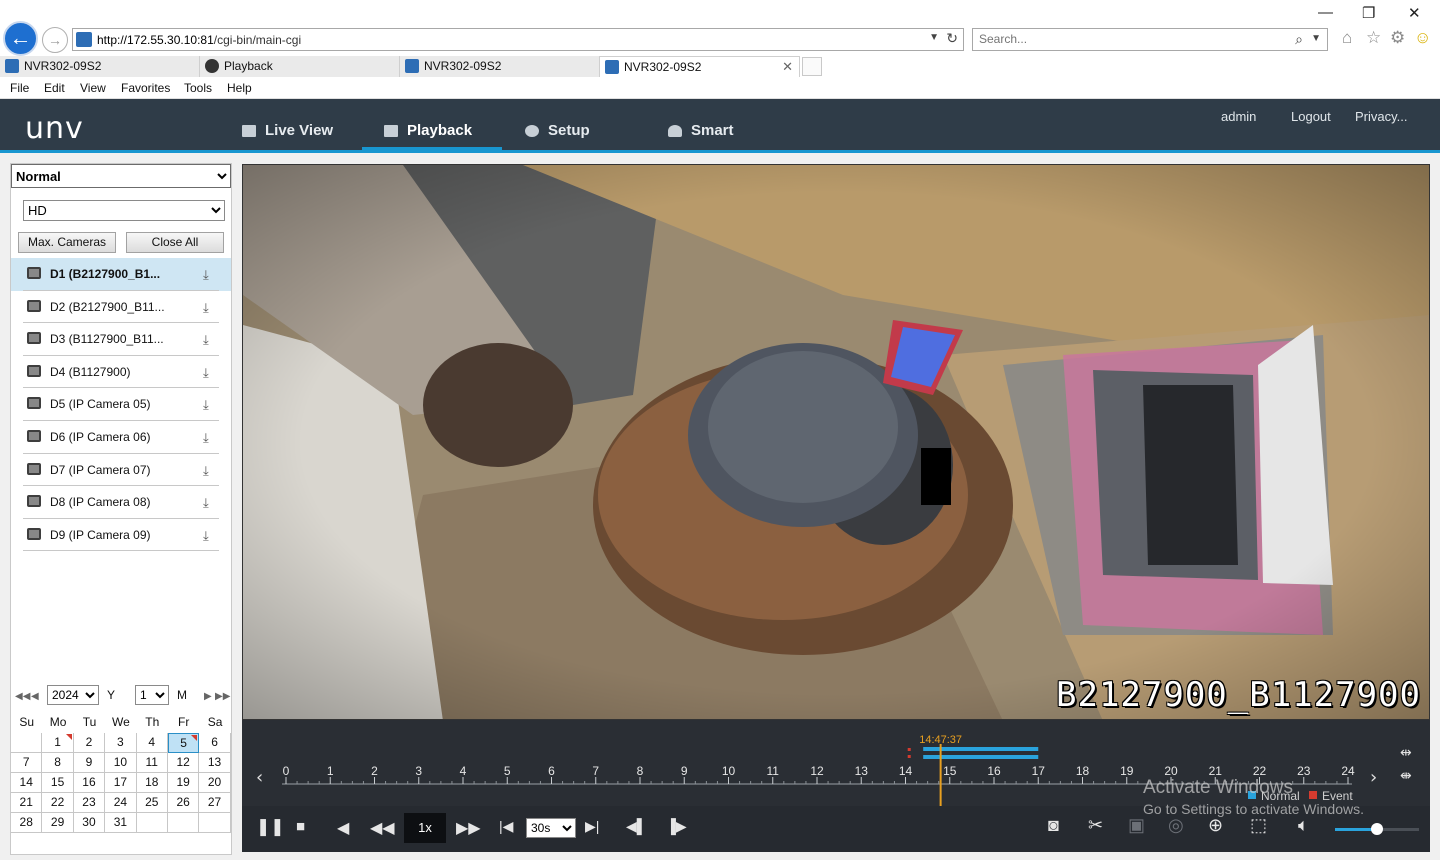  What do you see at coordinates (54, 88) in the screenshot?
I see `menu-edit: Edit` at bounding box center [54, 88].